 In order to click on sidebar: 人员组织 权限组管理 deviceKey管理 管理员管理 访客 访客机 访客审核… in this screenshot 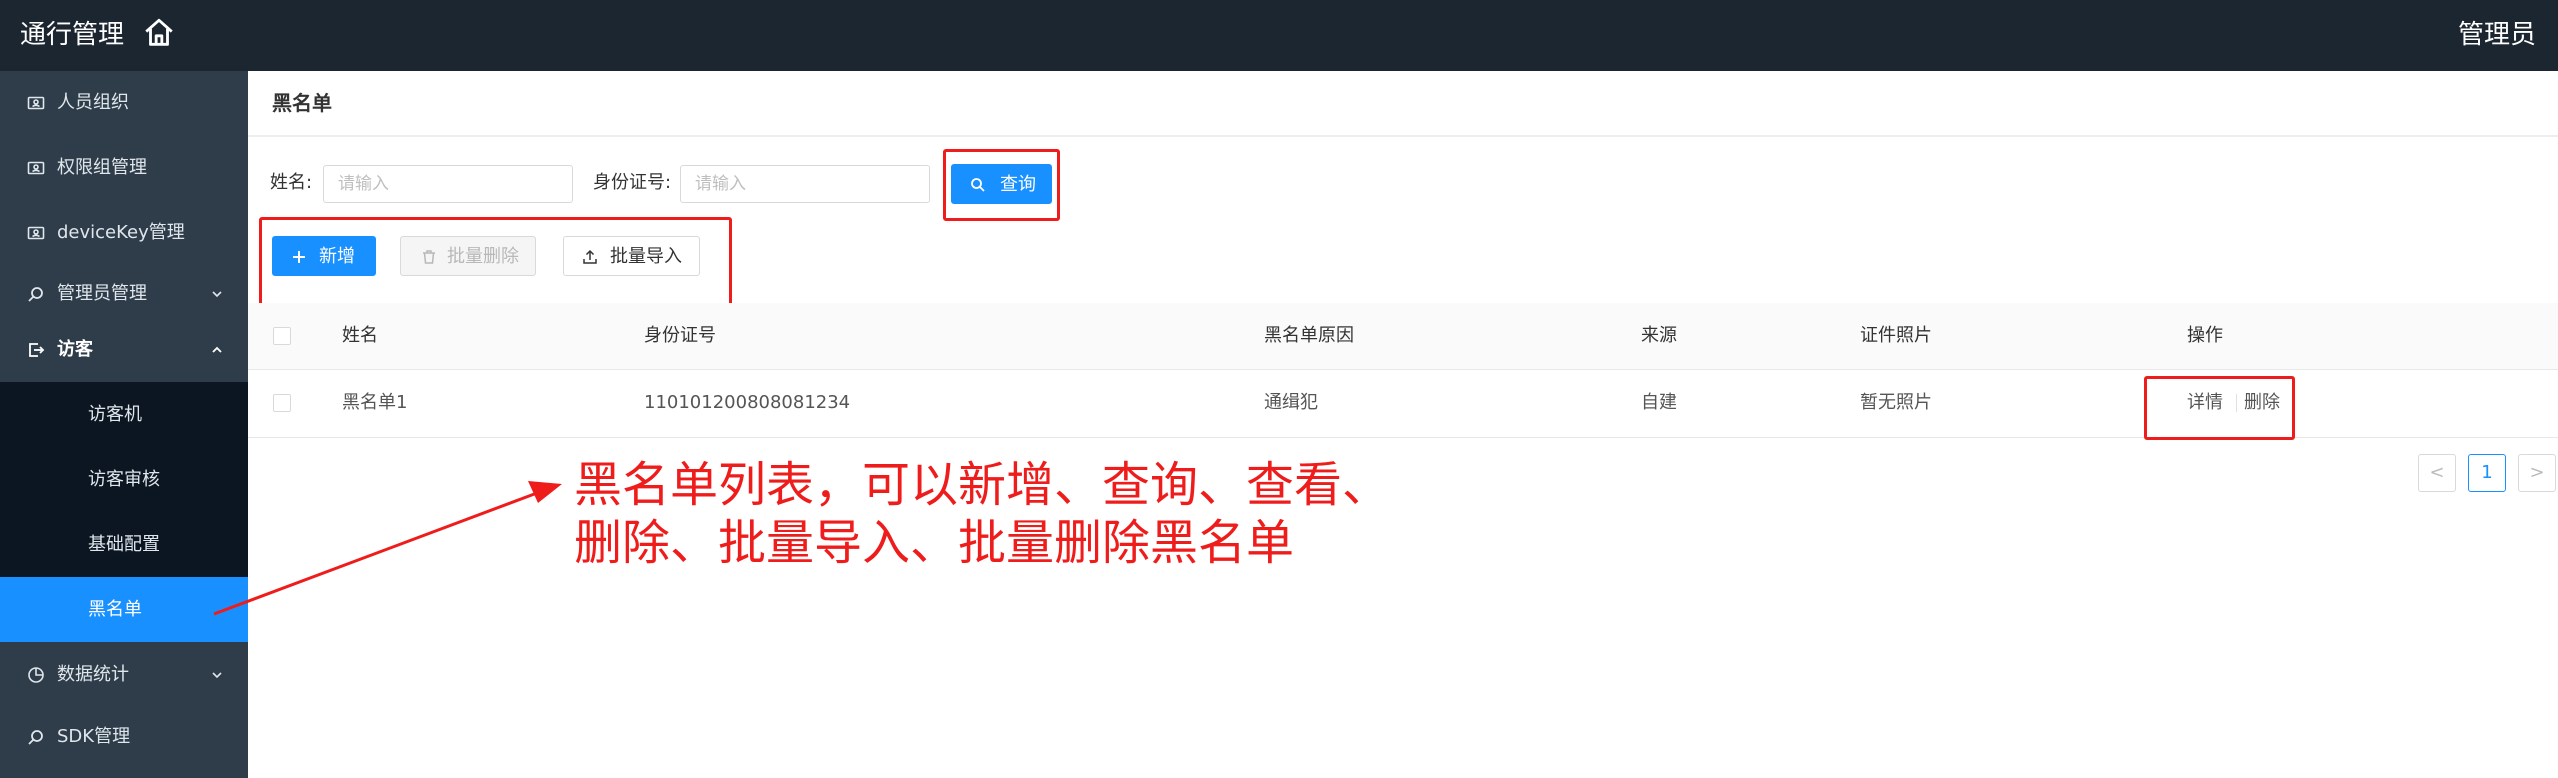, I will do `click(124, 424)`.